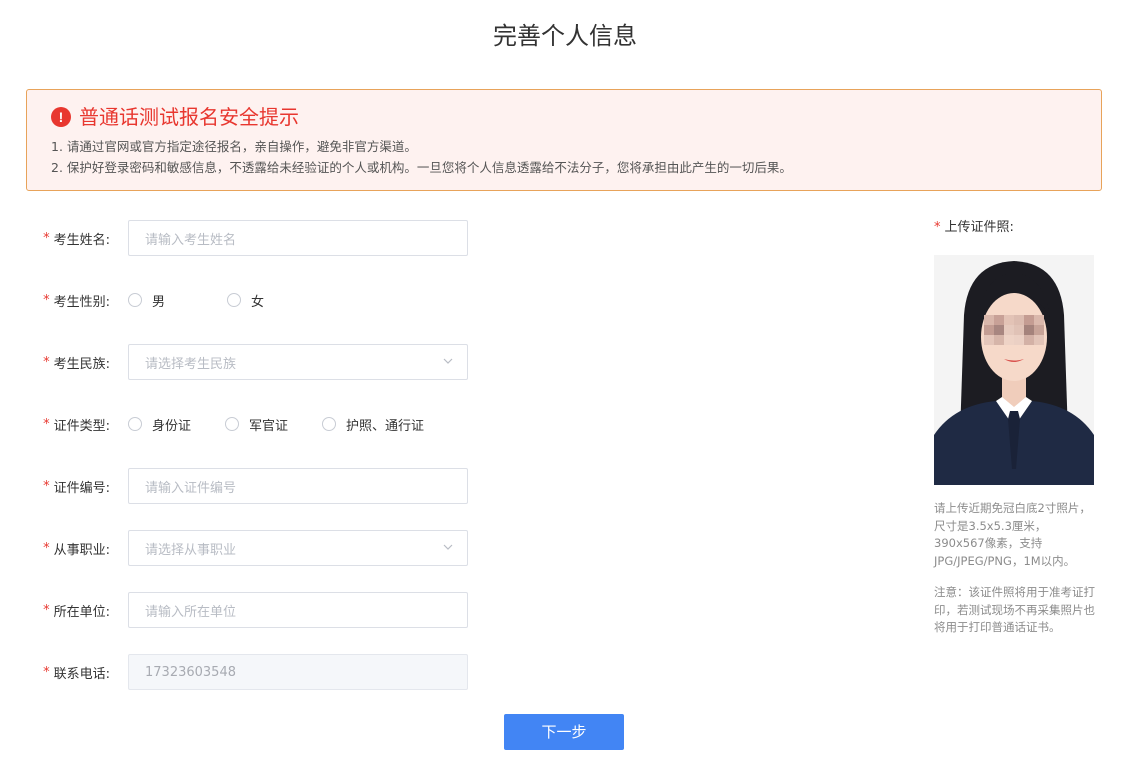  Describe the element at coordinates (565, 36) in the screenshot. I see `page-title: 完善个人信息` at that location.